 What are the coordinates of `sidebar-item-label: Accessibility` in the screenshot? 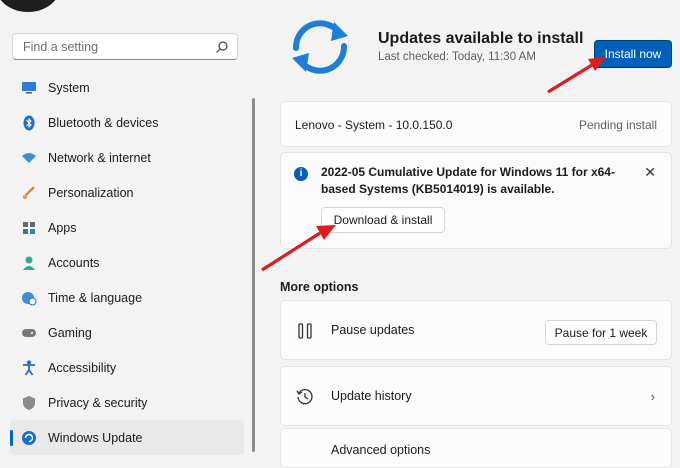 It's located at (82, 367).